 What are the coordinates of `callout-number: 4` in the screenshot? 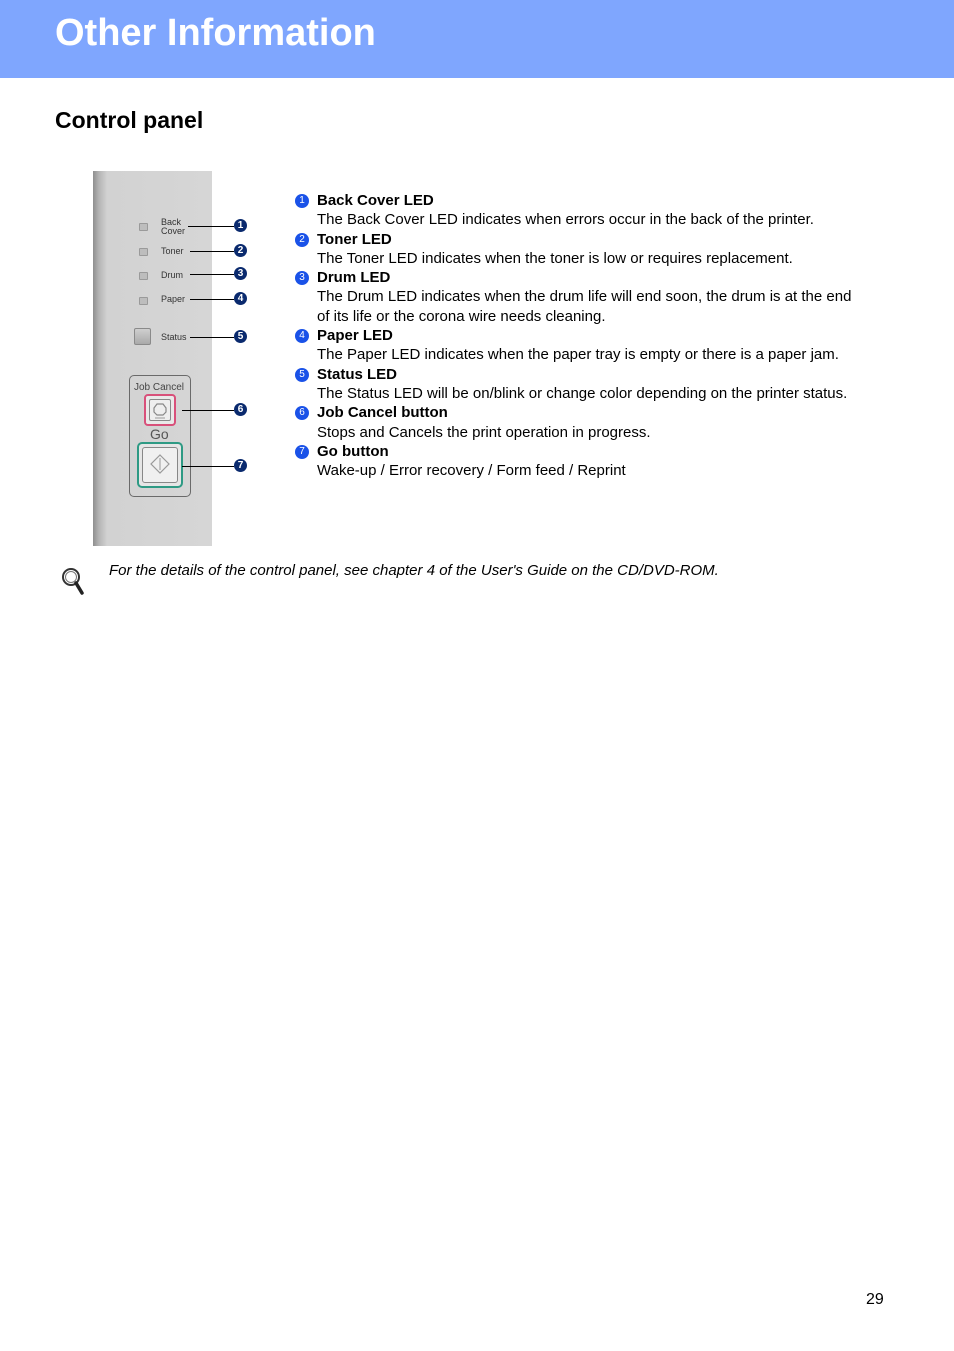 It's located at (240, 298).